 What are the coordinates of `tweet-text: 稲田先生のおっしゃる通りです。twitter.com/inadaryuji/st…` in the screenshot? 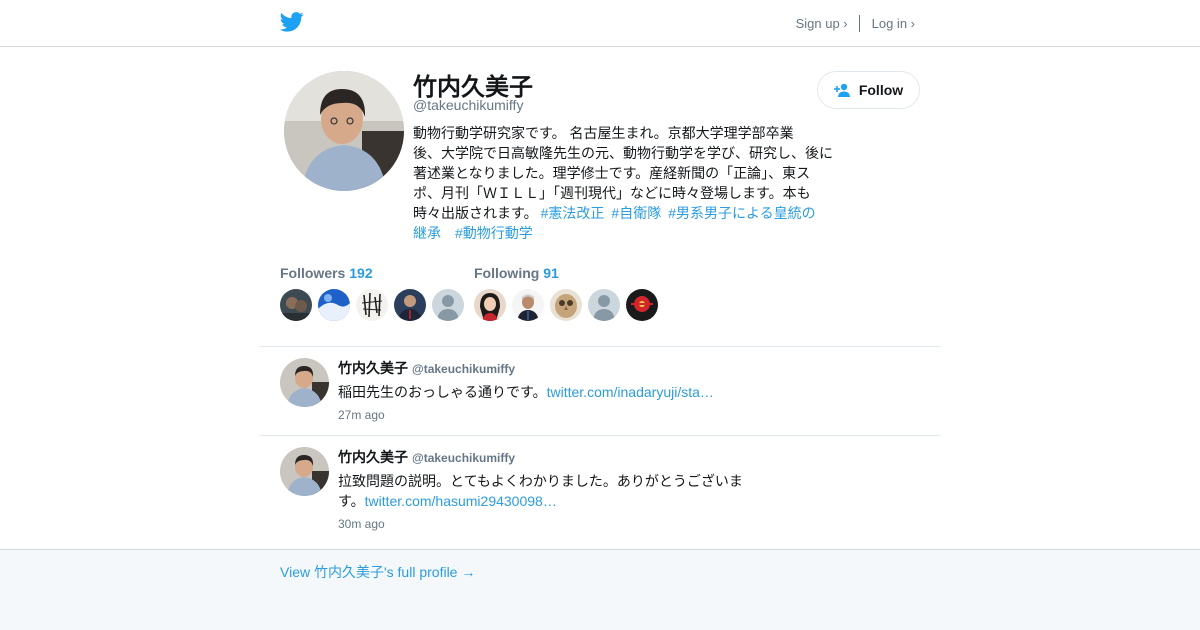 It's located at (543, 392).